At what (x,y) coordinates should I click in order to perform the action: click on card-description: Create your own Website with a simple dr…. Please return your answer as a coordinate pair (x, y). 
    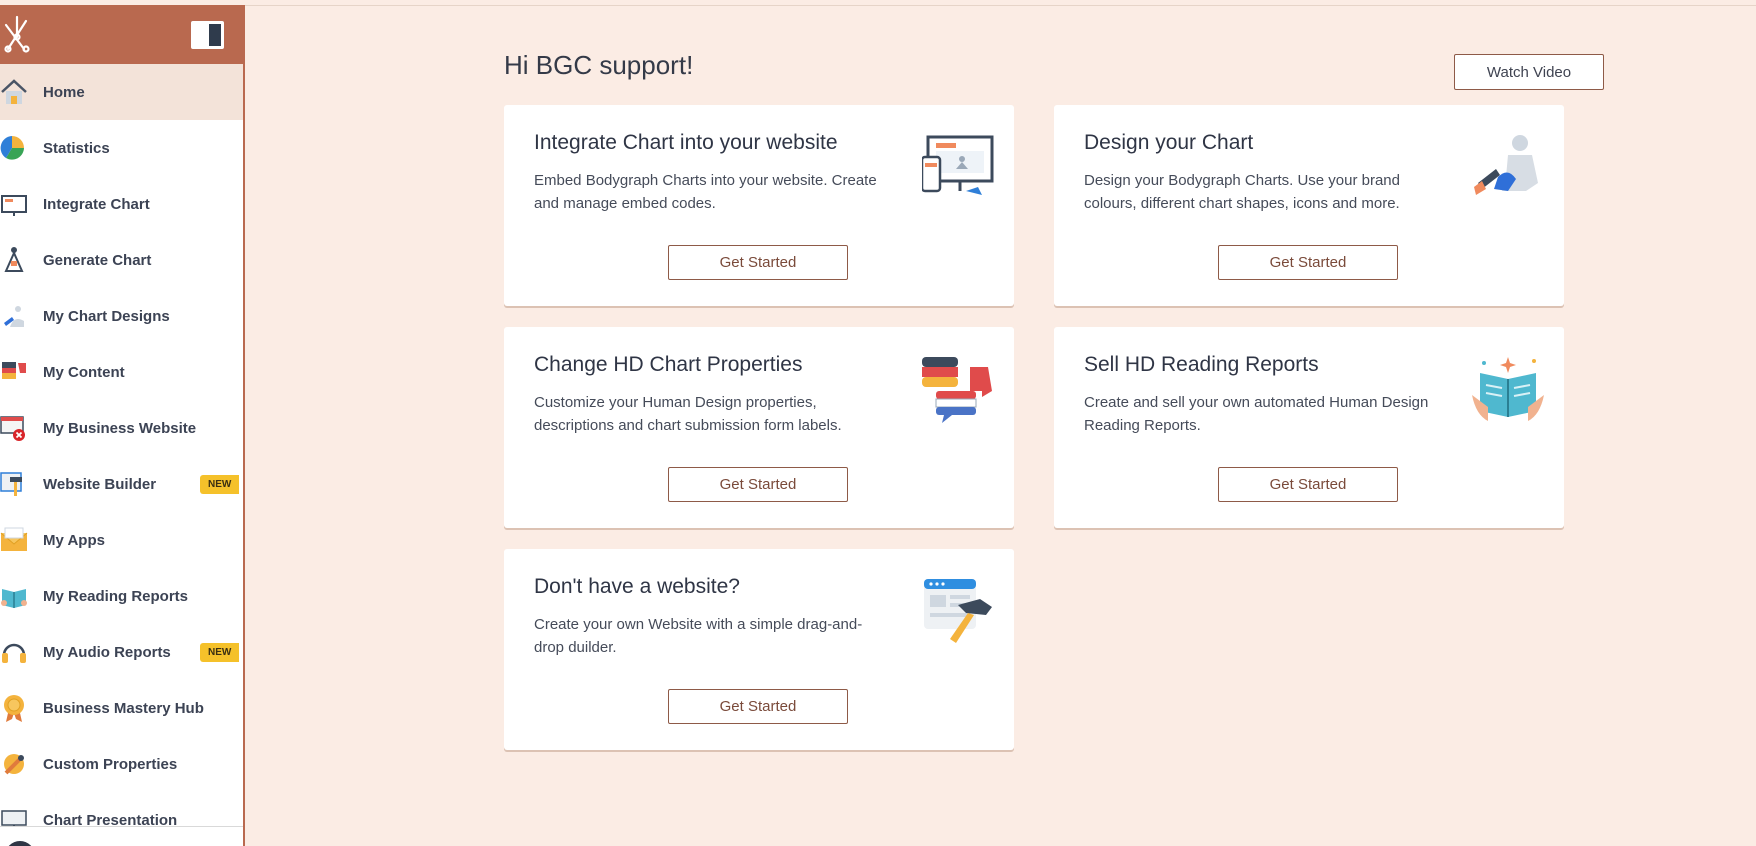
    Looking at the image, I should click on (698, 636).